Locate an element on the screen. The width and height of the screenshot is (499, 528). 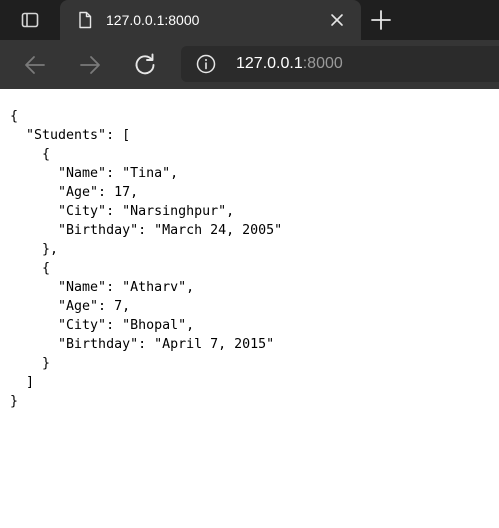
json-line: "Name": "Tina", is located at coordinates (94, 173).